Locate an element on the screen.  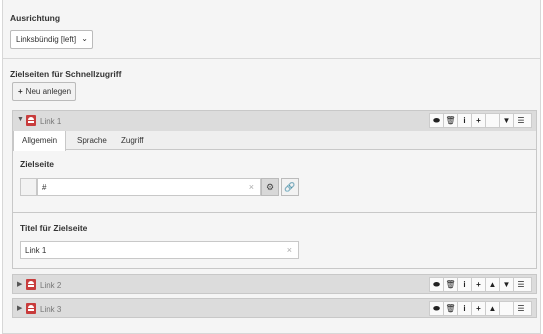
targets-label: Zielseiten für Schnellzugriff is located at coordinates (66, 74).